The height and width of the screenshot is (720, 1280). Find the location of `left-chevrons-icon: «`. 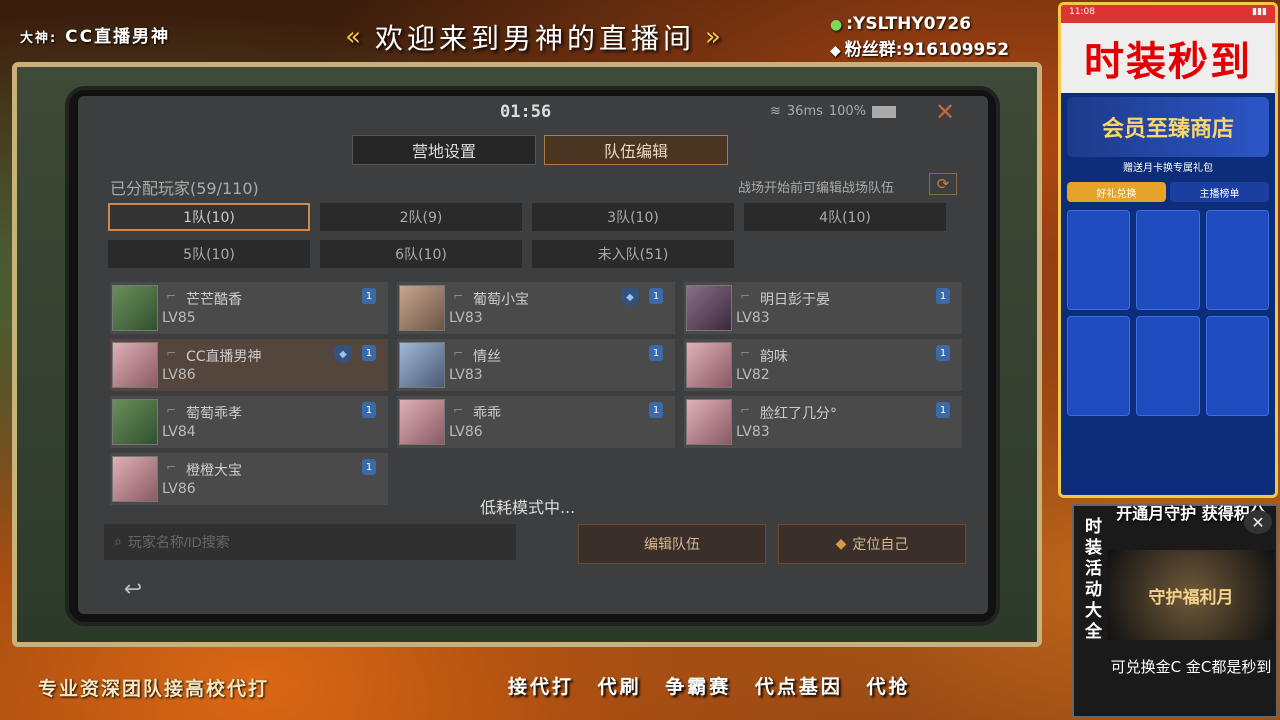

left-chevrons-icon: « is located at coordinates (355, 37).